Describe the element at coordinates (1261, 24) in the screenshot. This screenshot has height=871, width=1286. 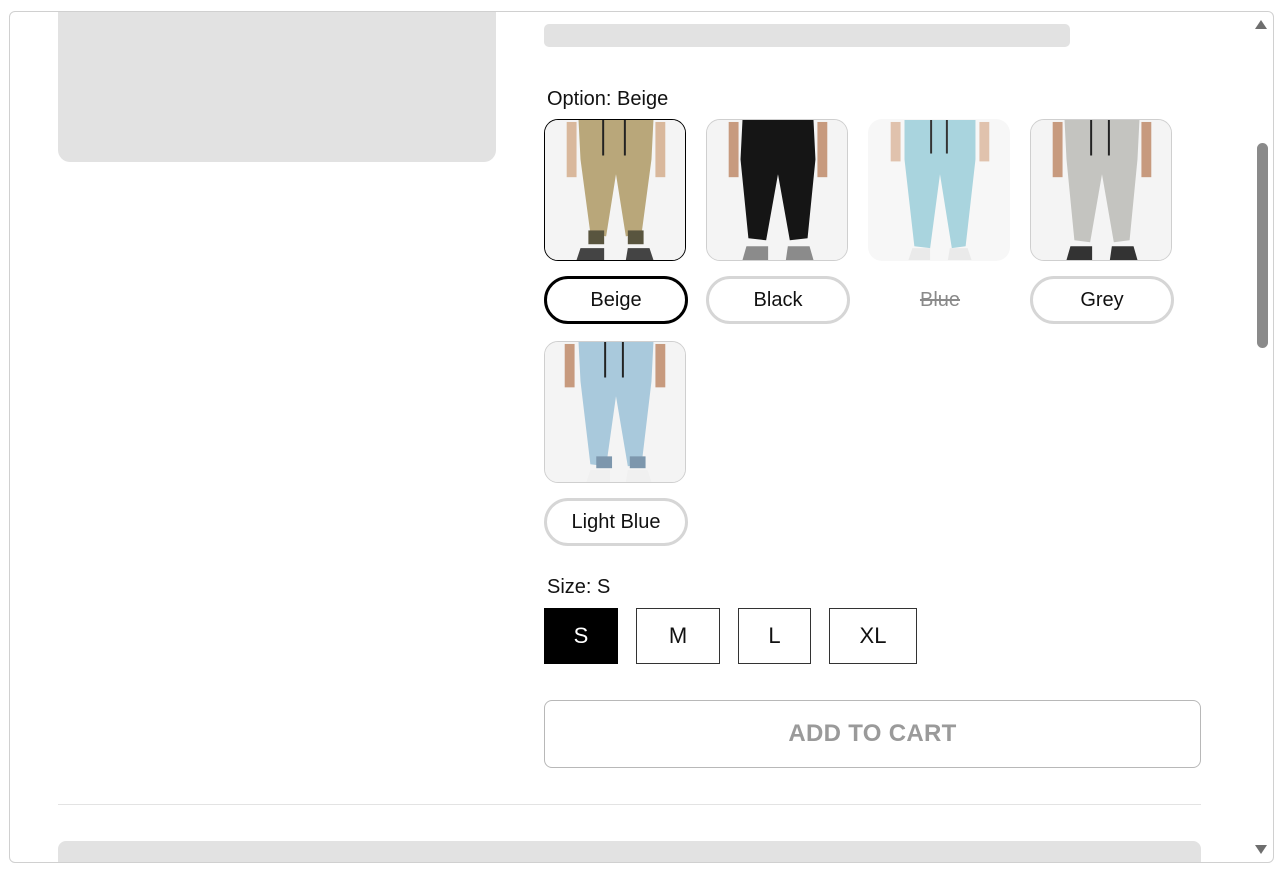
I see `scroll-up-arrow-icon` at that location.